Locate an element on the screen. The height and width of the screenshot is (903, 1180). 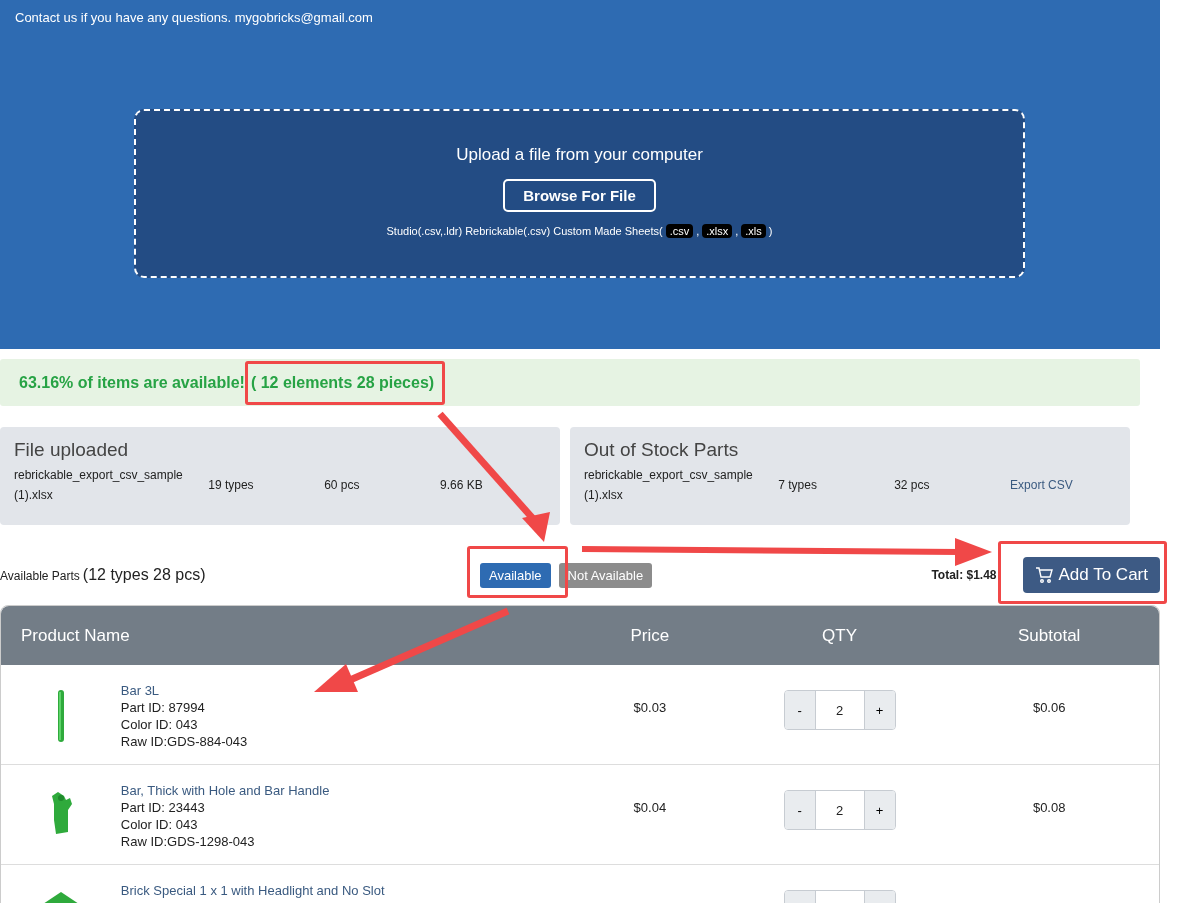
section-label: Available Parts is located at coordinates (40, 576).